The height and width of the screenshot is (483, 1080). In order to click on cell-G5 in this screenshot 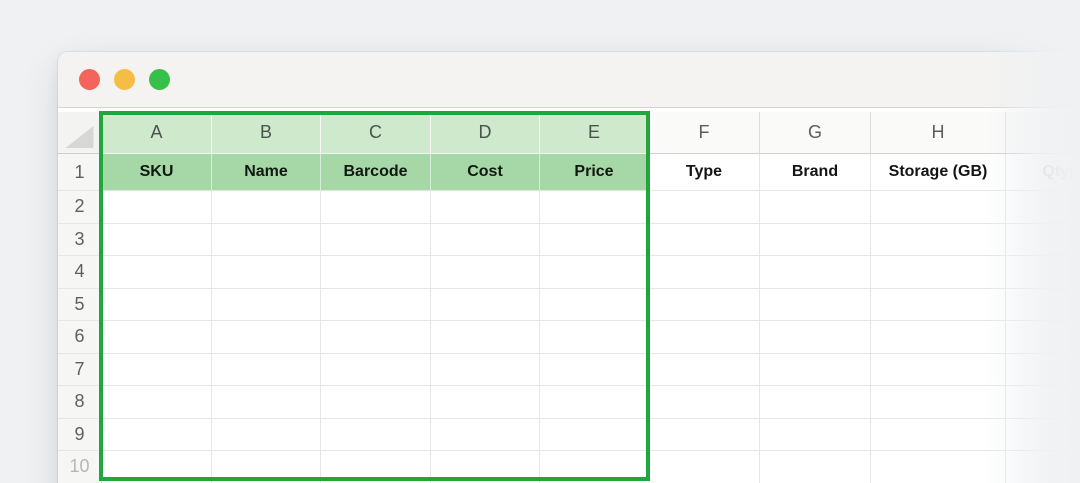, I will do `click(815, 304)`.